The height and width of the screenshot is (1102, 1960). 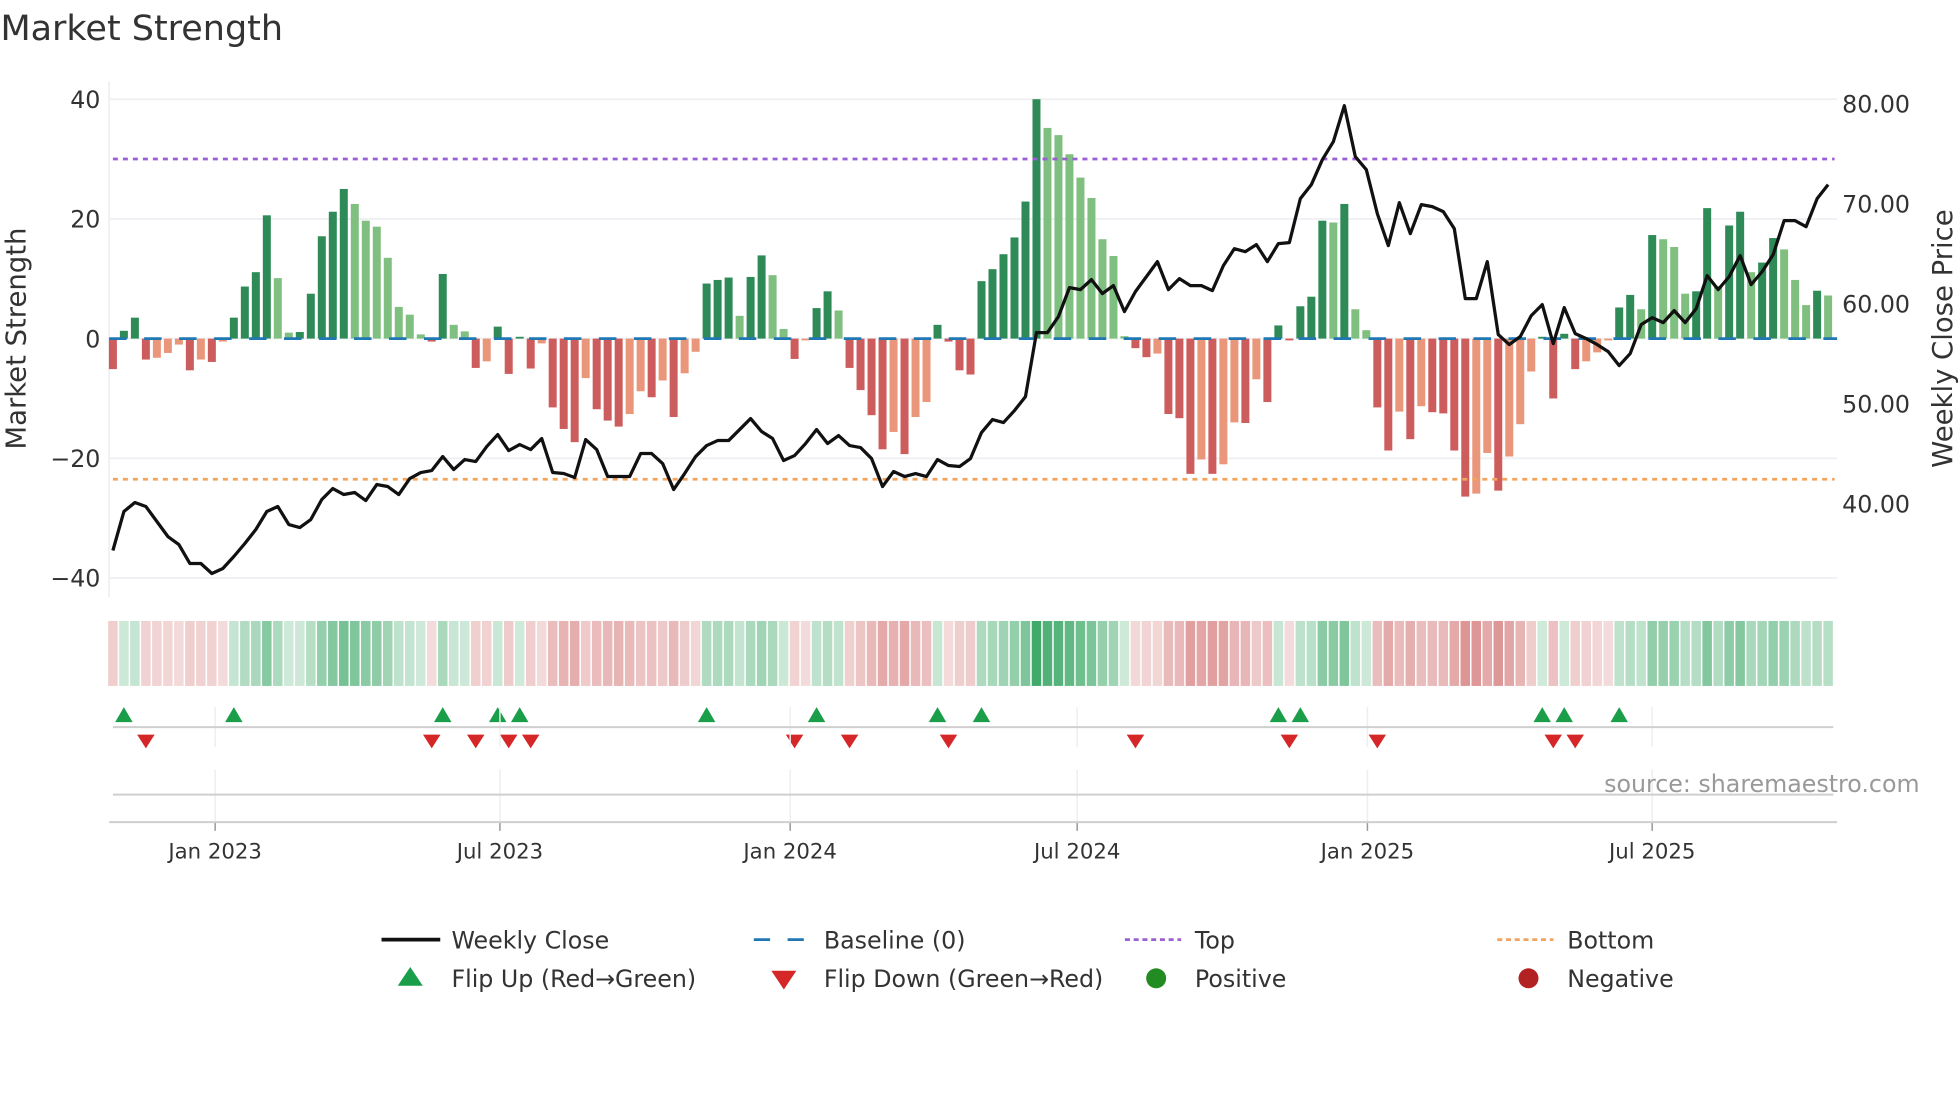 What do you see at coordinates (75, 579) in the screenshot?
I see `y-tick-label: −40` at bounding box center [75, 579].